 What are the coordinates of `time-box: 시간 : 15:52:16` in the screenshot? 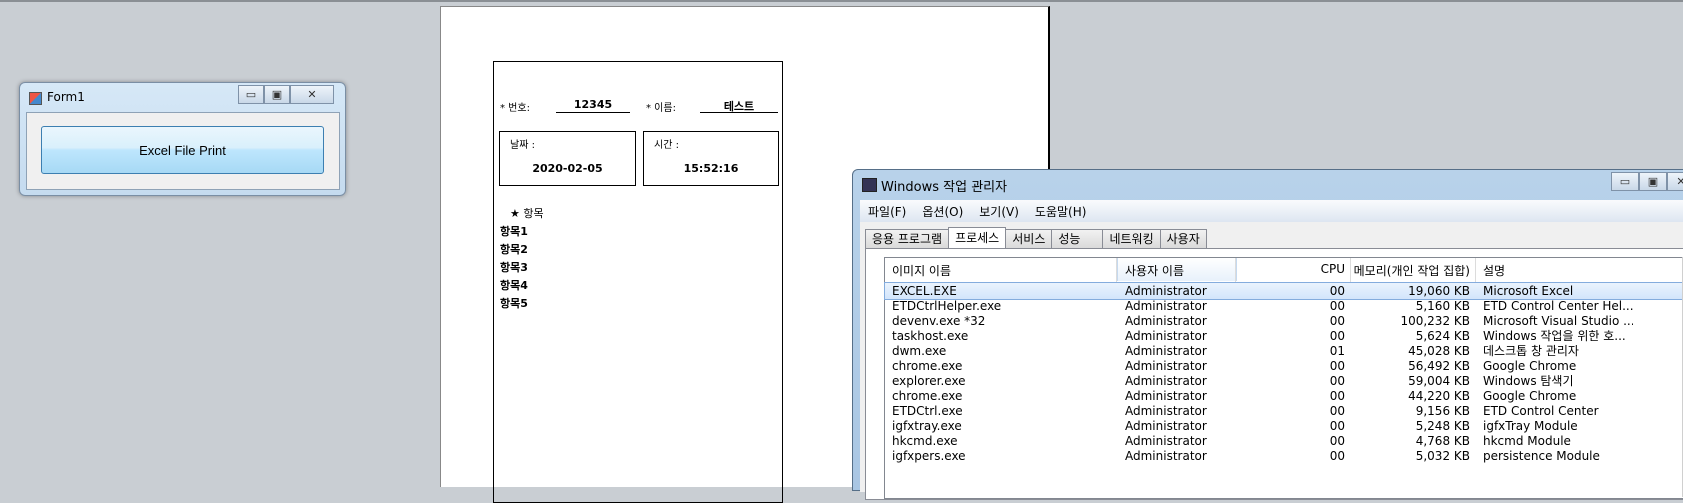 It's located at (711, 158).